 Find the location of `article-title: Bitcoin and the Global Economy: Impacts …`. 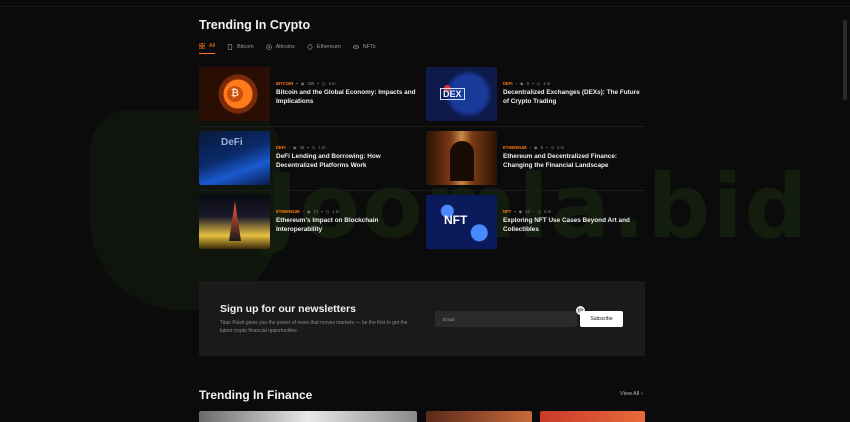

article-title: Bitcoin and the Global Economy: Impacts … is located at coordinates (347, 98).